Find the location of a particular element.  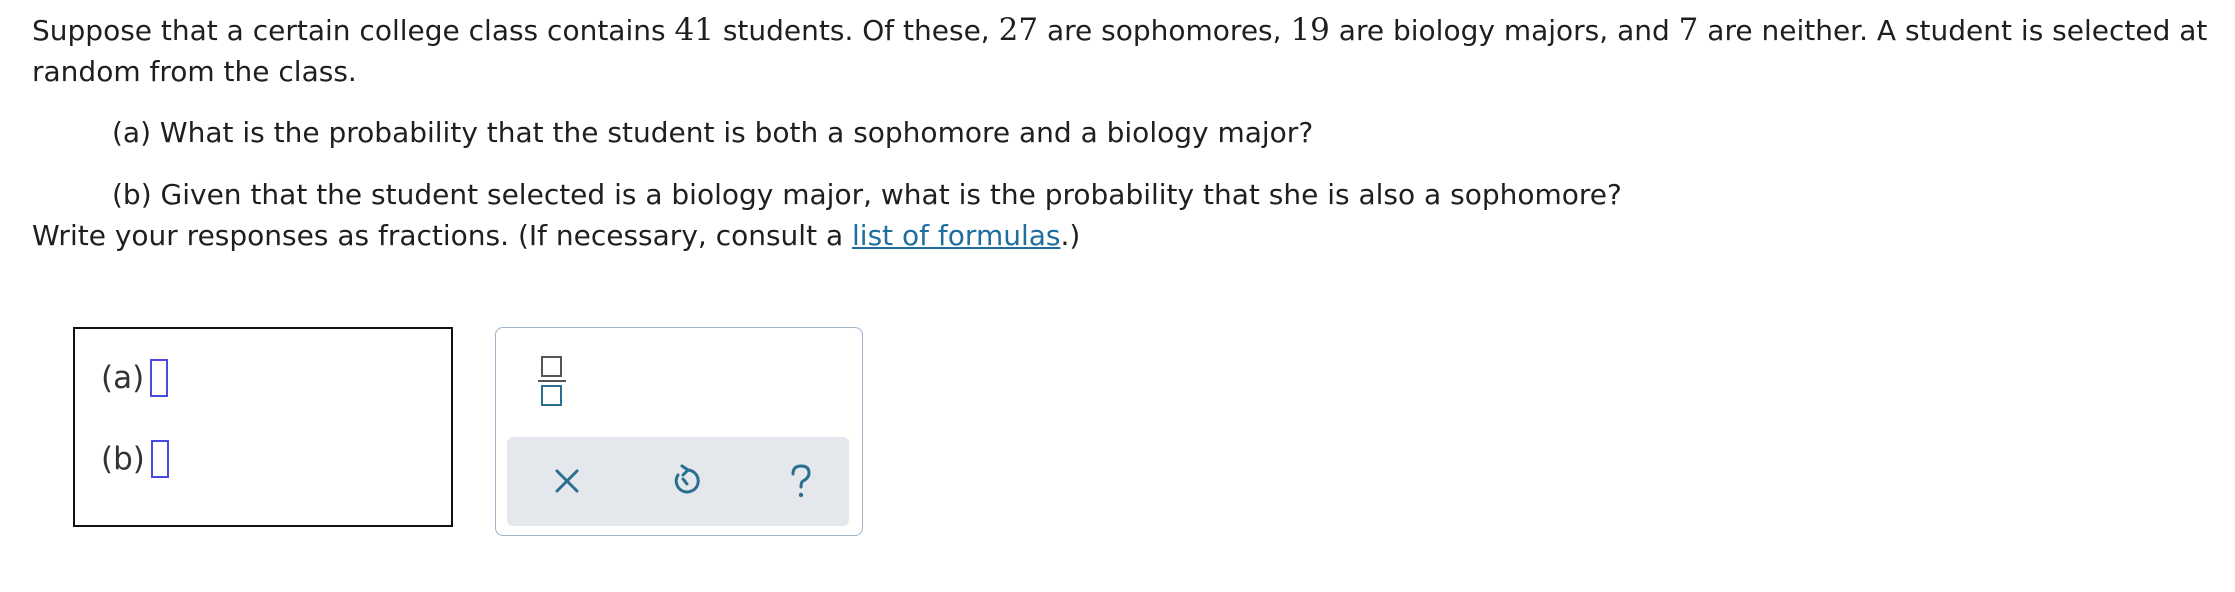

intro-text-3: are sophomores, is located at coordinates (1164, 30).